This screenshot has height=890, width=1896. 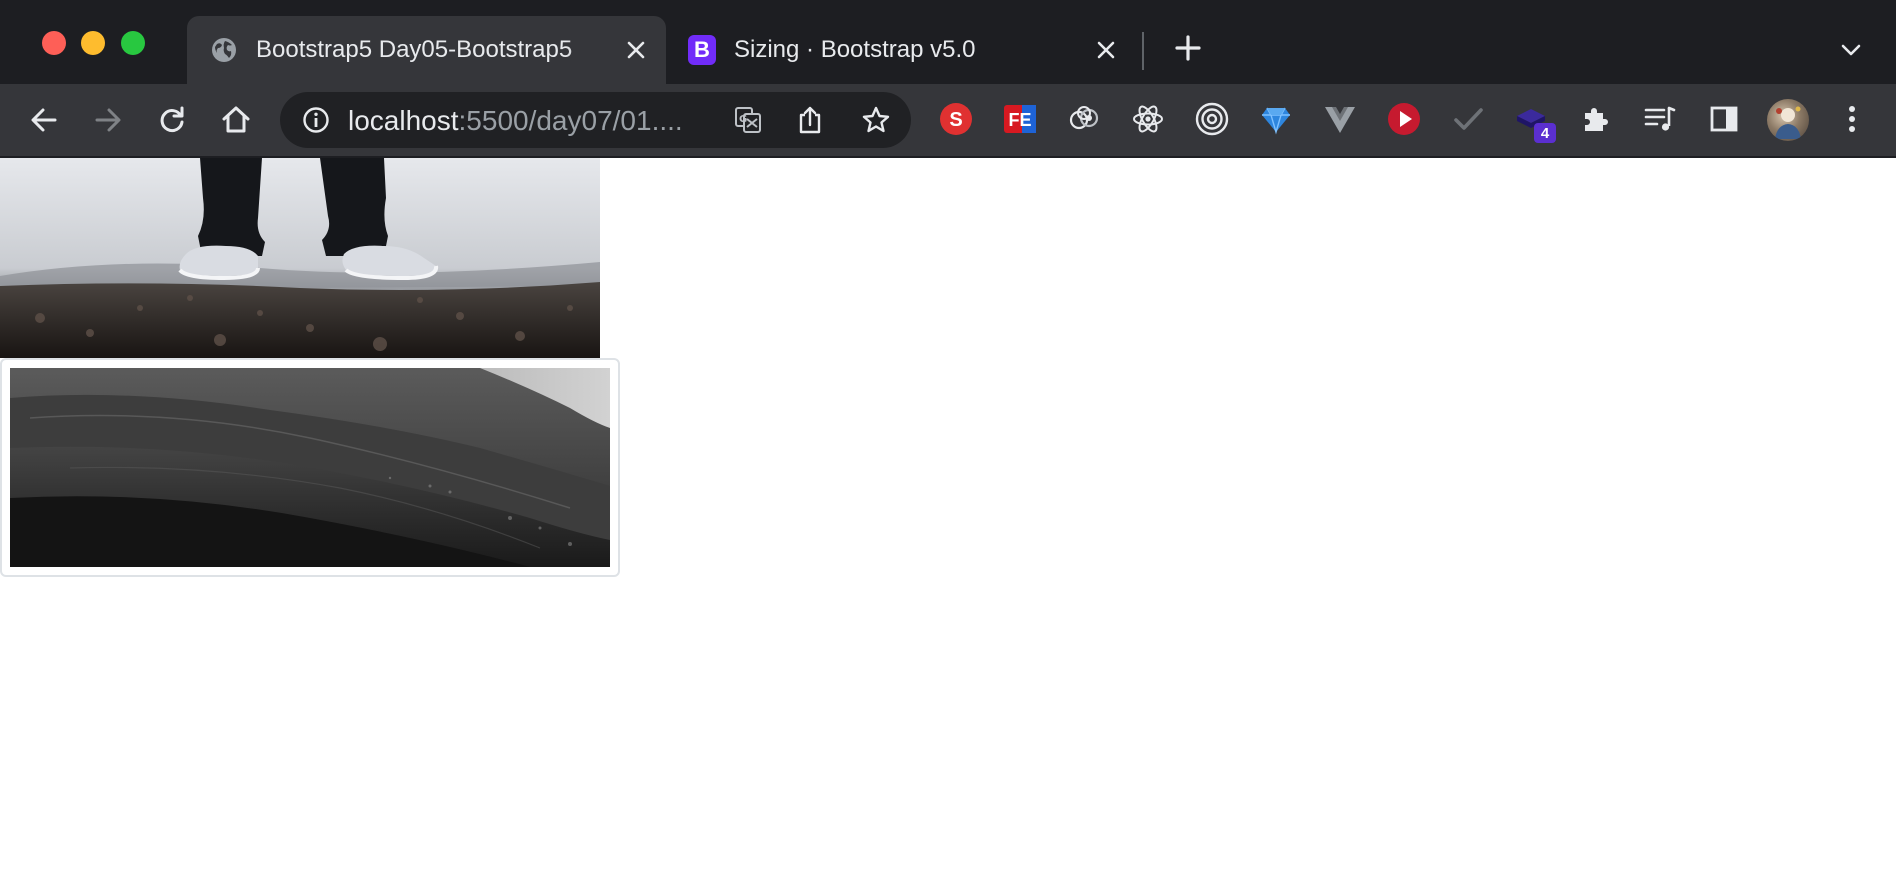 I want to click on gem-extension-icon, so click(x=1276, y=119).